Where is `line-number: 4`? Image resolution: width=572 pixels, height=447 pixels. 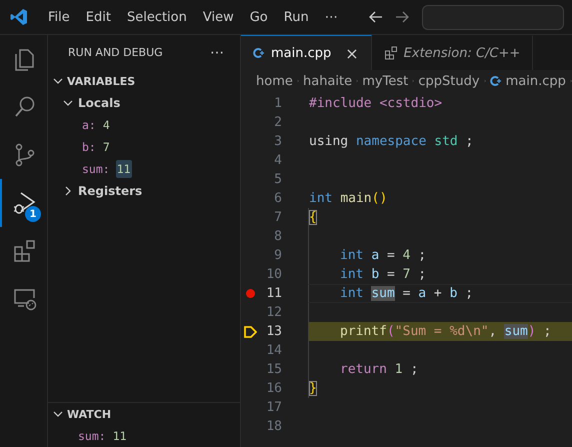 line-number: 4 is located at coordinates (277, 160).